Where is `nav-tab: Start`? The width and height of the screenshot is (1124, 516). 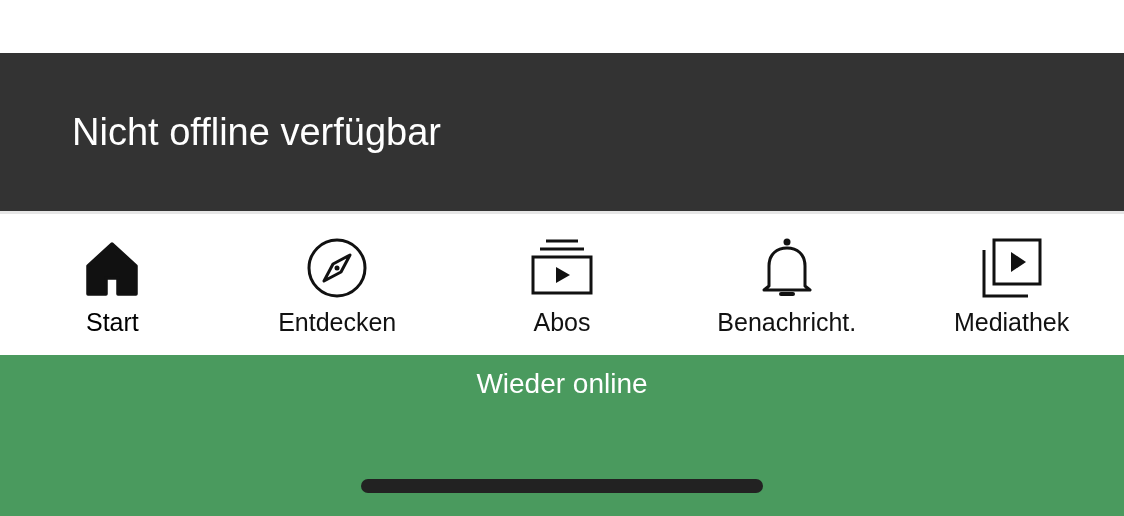
nav-tab: Start is located at coordinates (112, 284).